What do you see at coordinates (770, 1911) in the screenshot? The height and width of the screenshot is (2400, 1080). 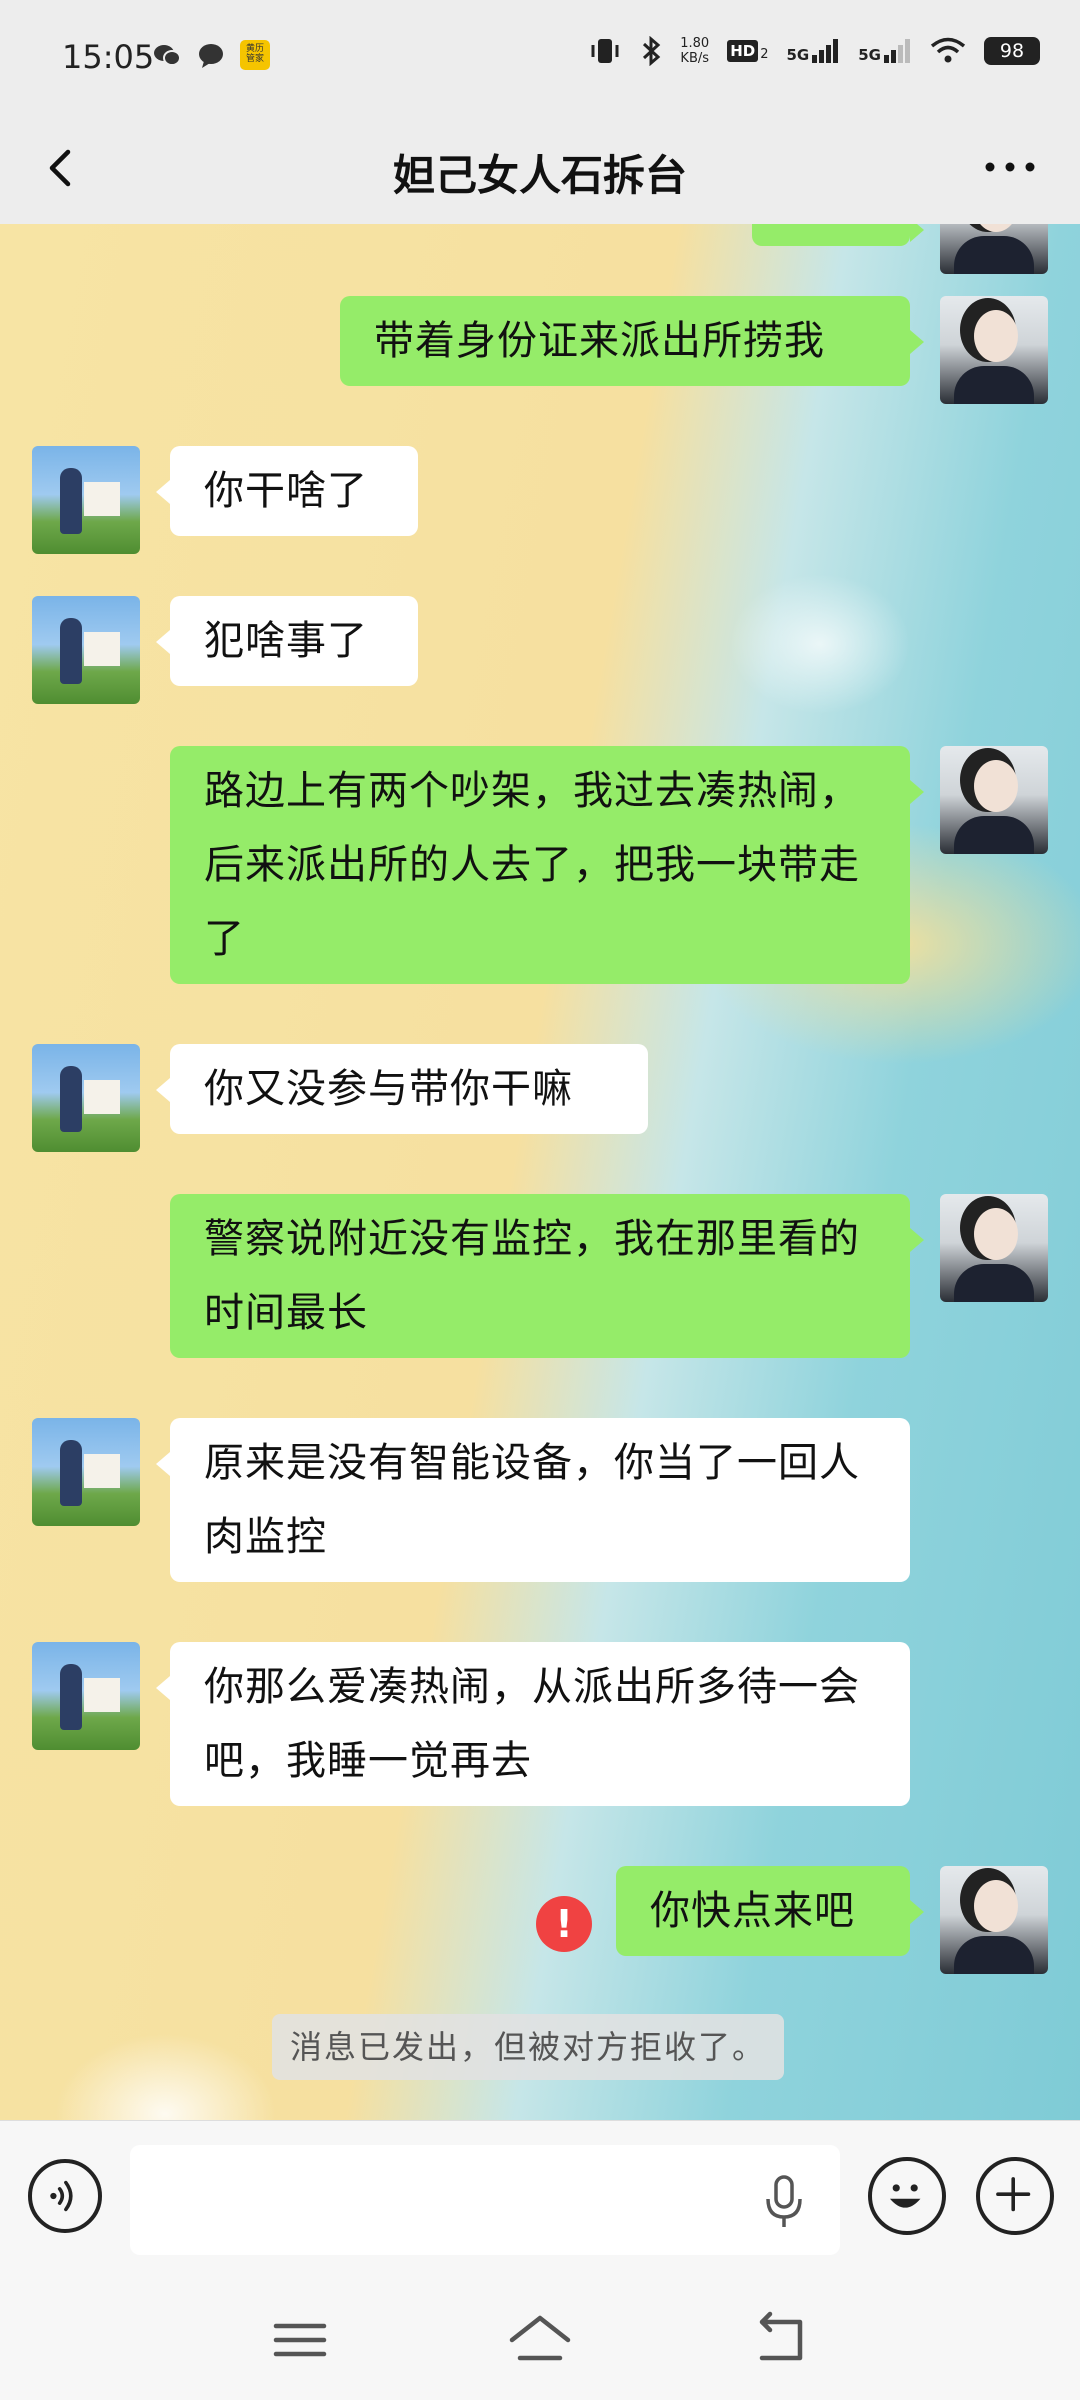 I see `message-bubble-sent: 你快点来吧` at bounding box center [770, 1911].